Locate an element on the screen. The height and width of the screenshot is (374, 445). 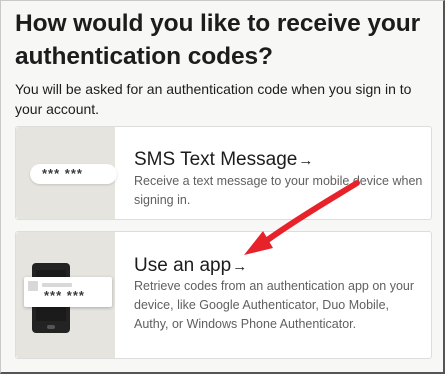
app-code-text: *** *** is located at coordinates (64, 295).